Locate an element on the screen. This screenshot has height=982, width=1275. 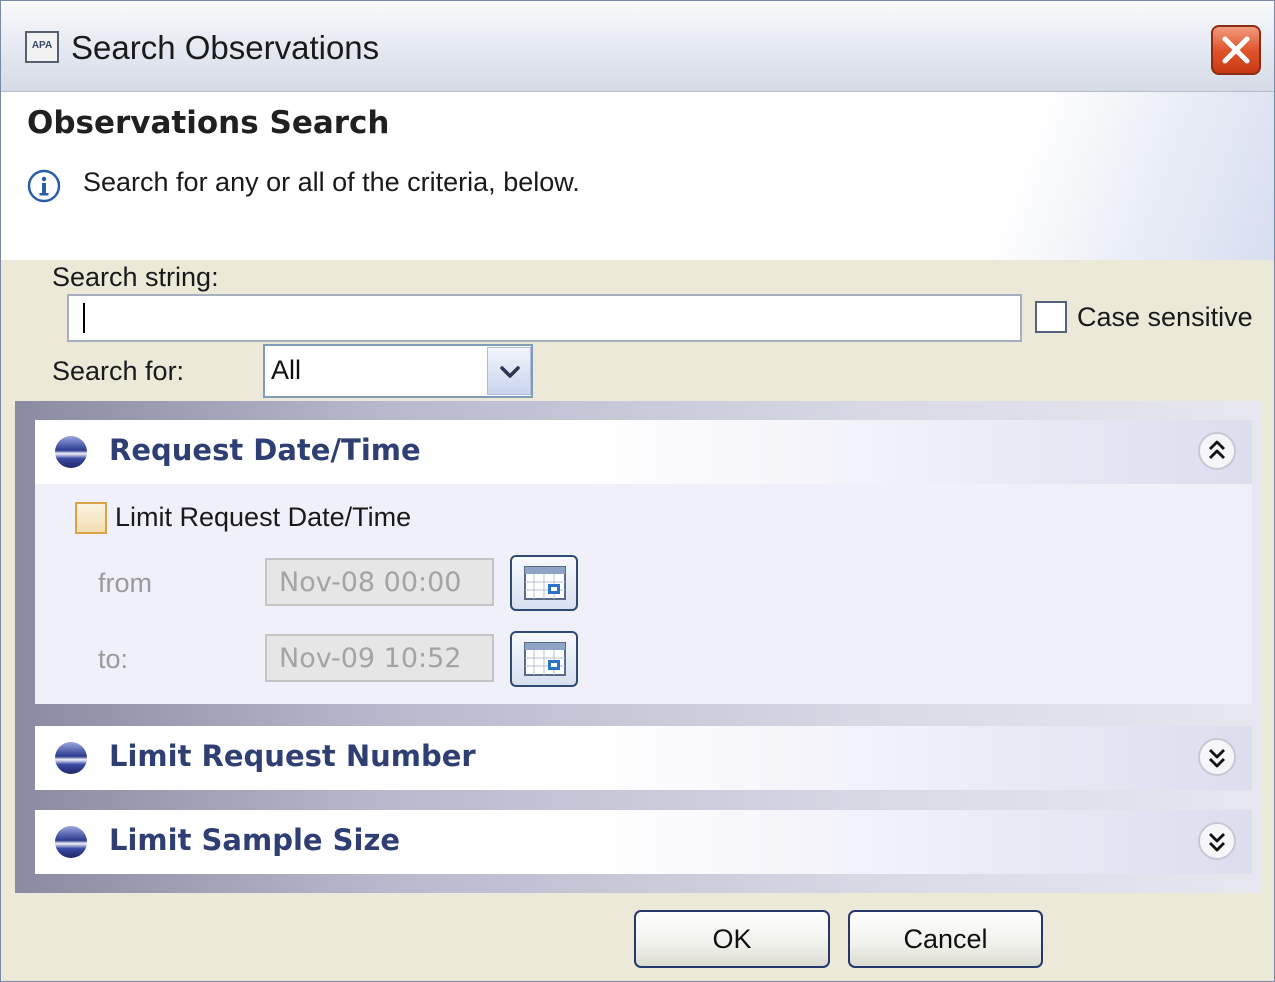
search-string-input is located at coordinates (544, 318).